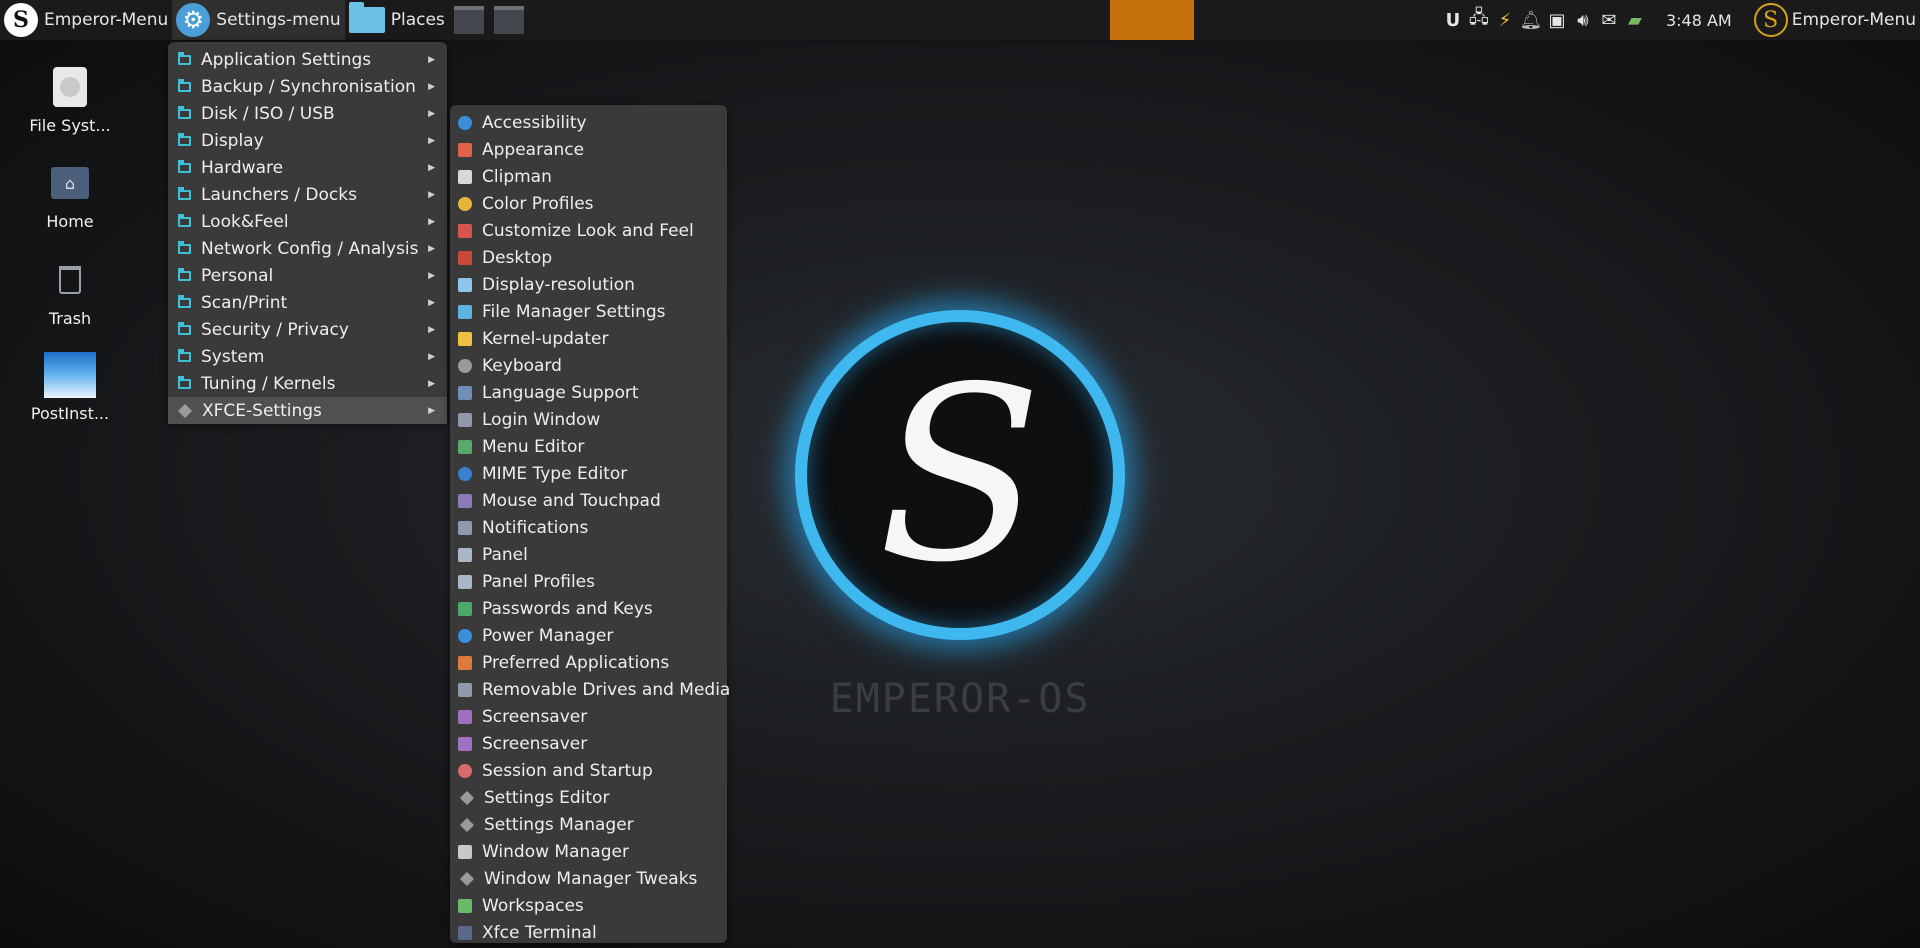 This screenshot has height=948, width=1920. I want to click on mail-icon: ✉, so click(1609, 20).